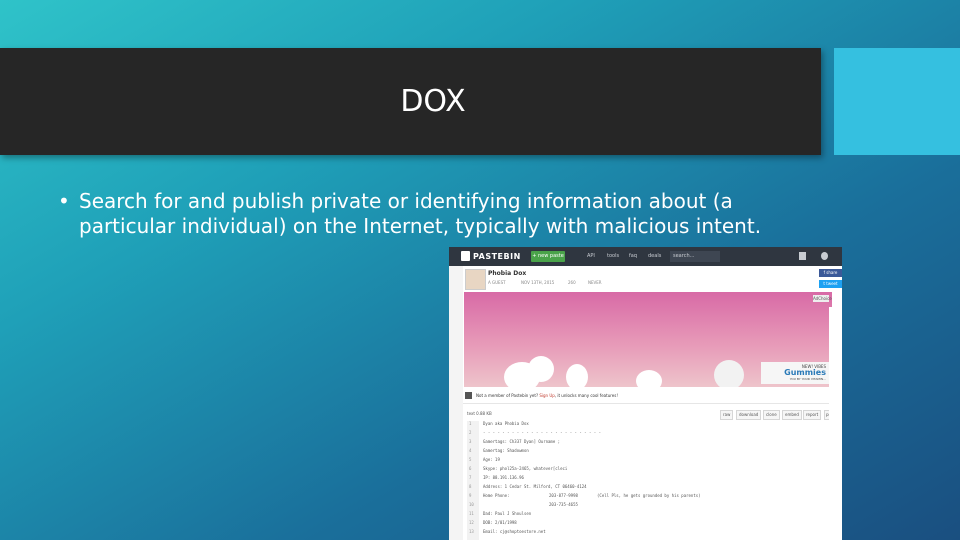  Describe the element at coordinates (648, 533) in the screenshot. I see `code-line: 13 Email: cj@shoptoestore.net` at that location.